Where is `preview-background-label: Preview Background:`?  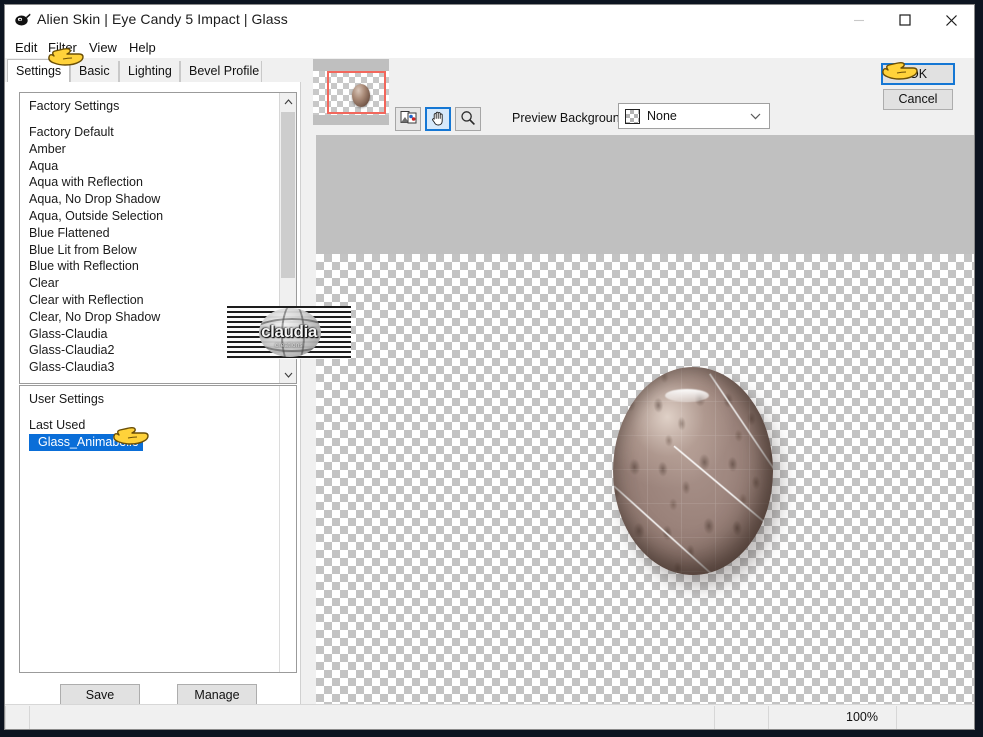
preview-background-label: Preview Background: is located at coordinates (571, 118).